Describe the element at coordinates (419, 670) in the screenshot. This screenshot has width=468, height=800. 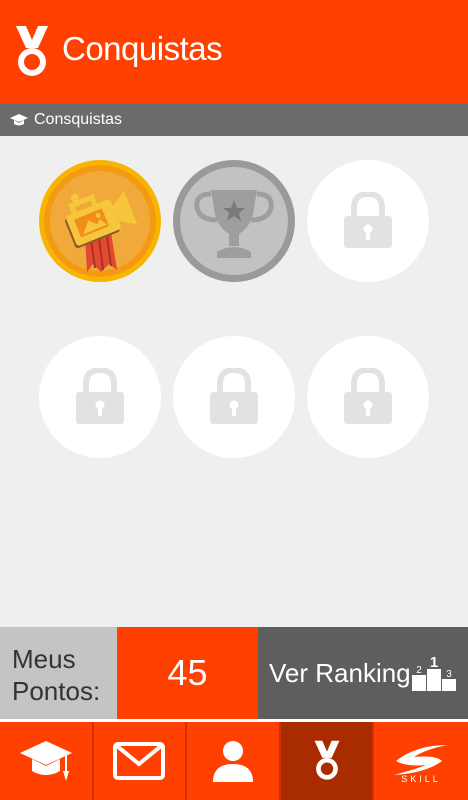
I see `podium-second: 2` at that location.